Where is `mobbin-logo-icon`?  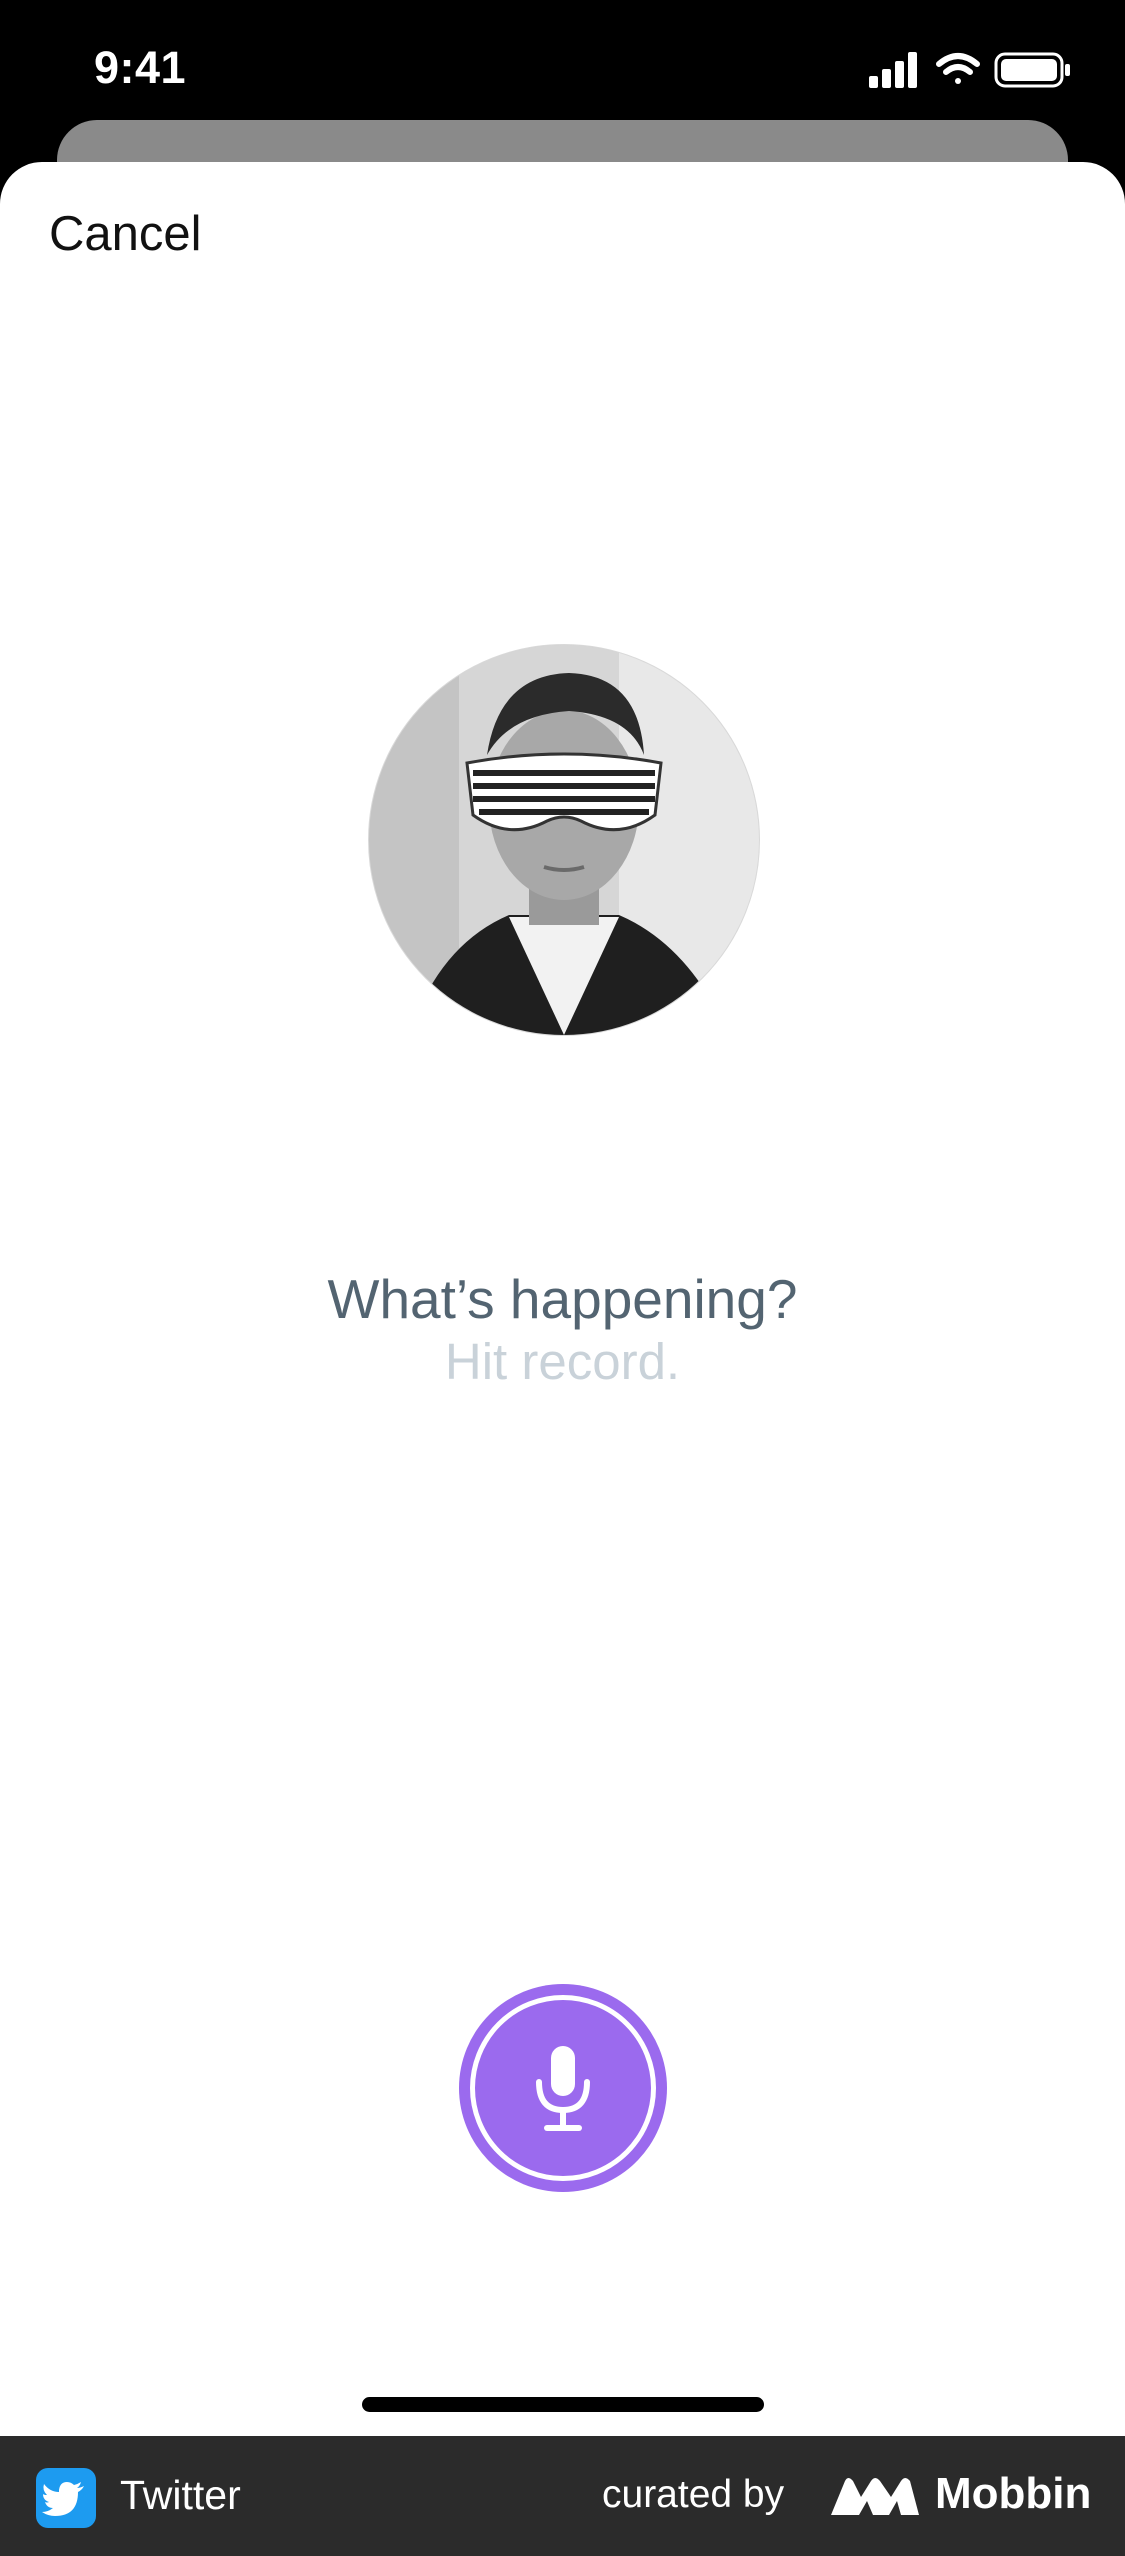 mobbin-logo-icon is located at coordinates (875, 2496).